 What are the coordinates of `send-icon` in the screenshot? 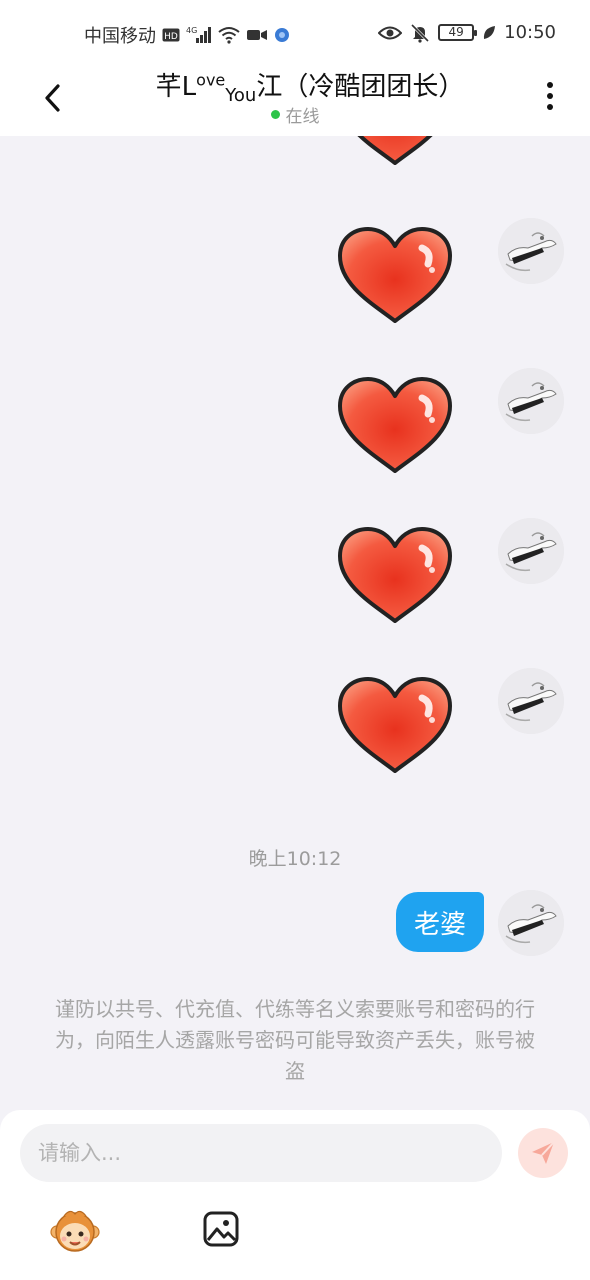 It's located at (543, 1152).